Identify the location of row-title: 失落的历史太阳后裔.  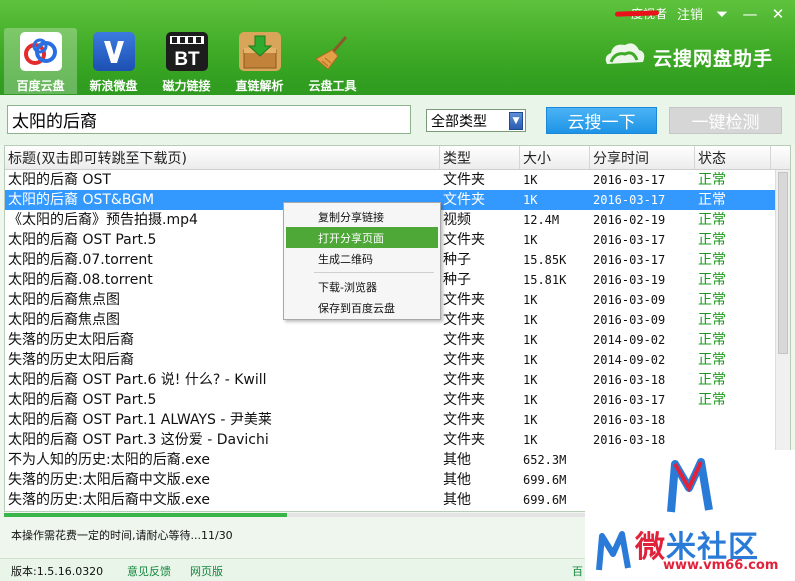
(71, 360).